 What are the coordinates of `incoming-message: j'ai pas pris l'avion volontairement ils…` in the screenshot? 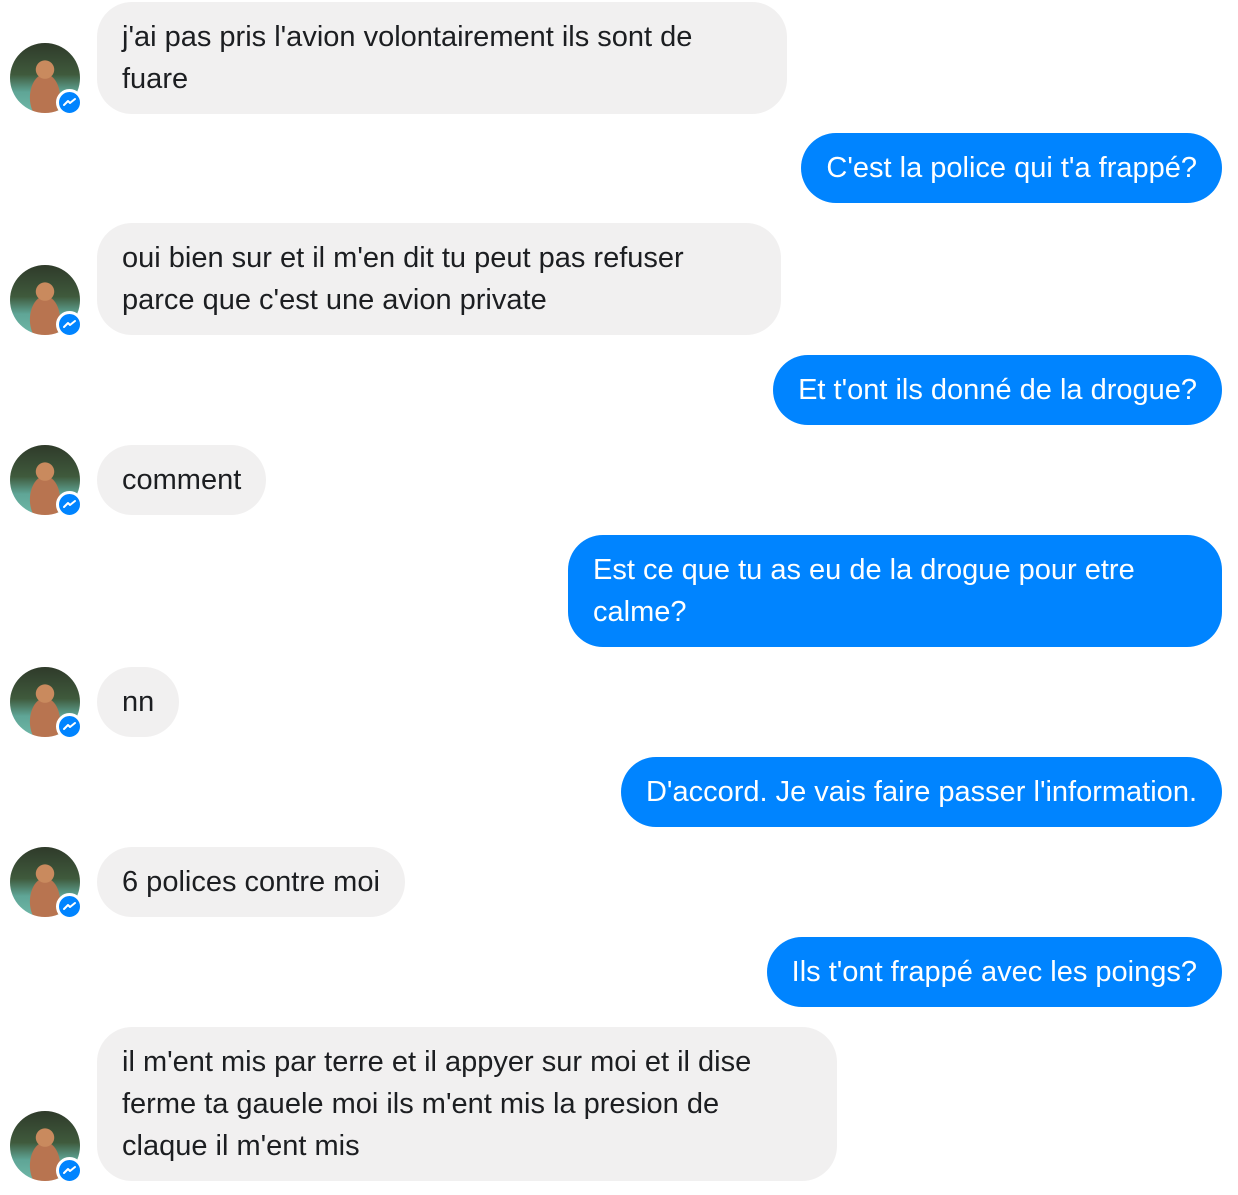 It's located at (442, 58).